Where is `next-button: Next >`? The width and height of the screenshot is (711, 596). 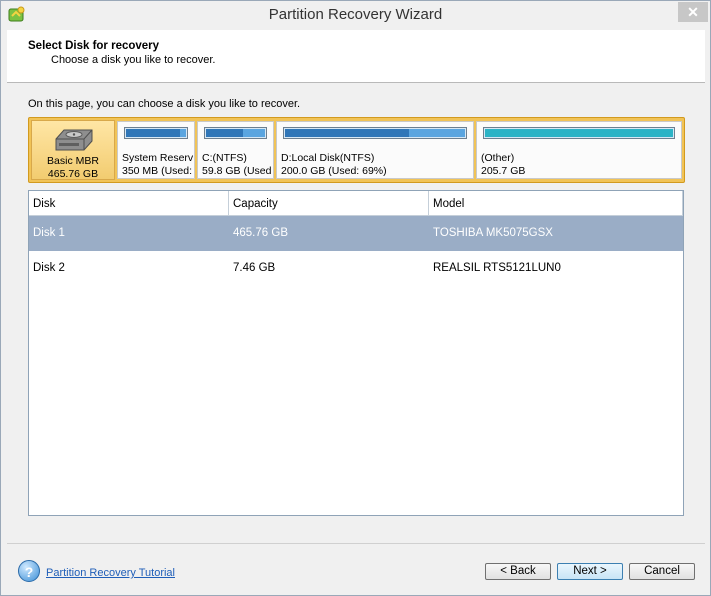
next-button: Next > is located at coordinates (590, 571).